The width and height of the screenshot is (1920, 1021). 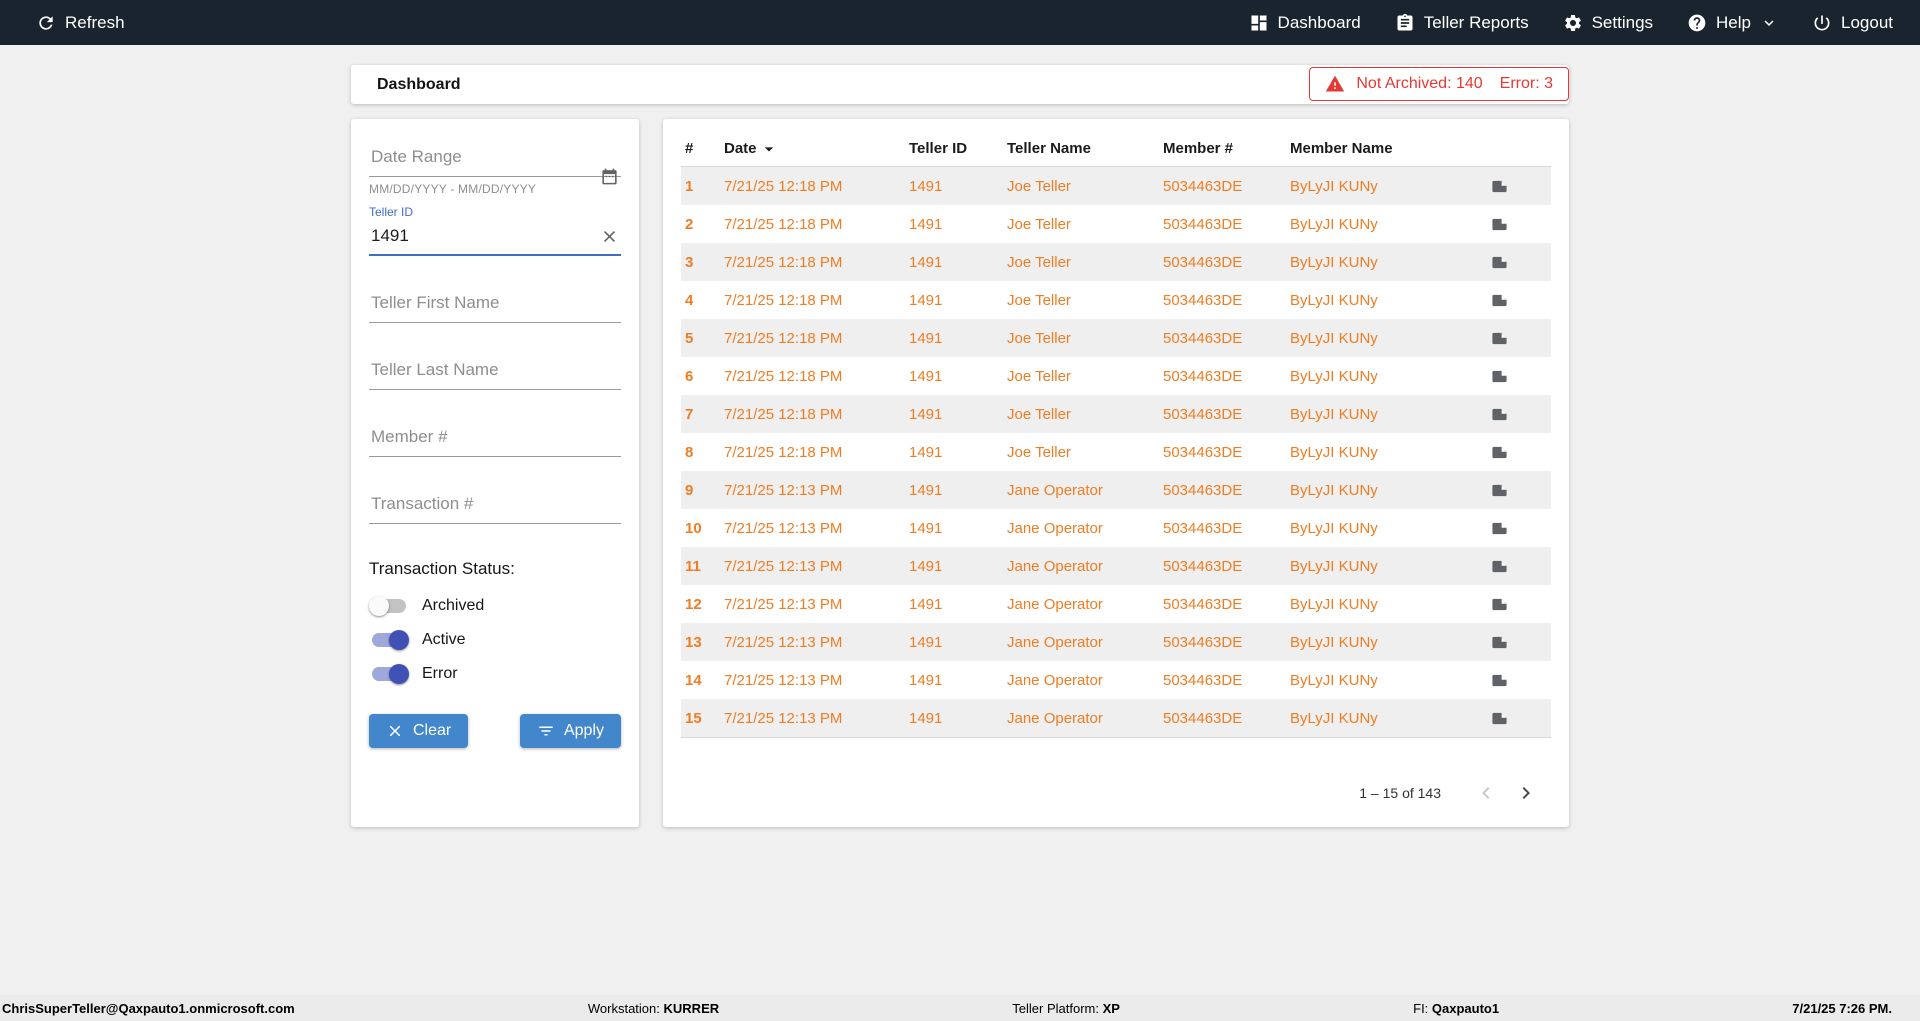 I want to click on teller-id-input, so click(x=495, y=238).